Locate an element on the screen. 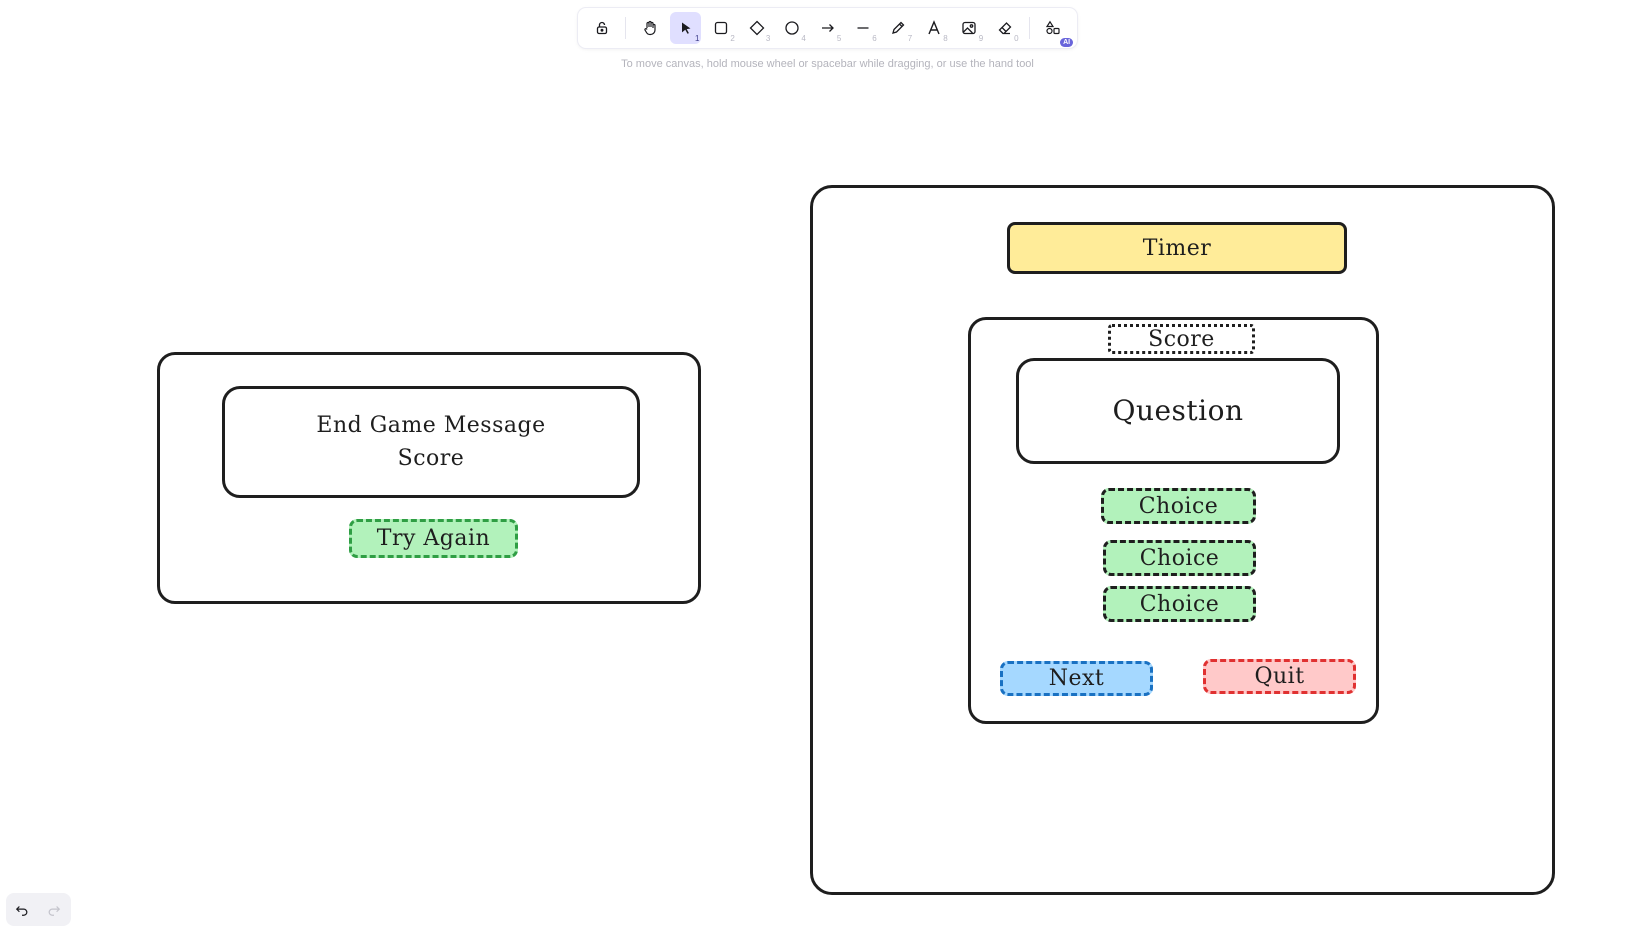  shortcut-key: 8 is located at coordinates (945, 38).